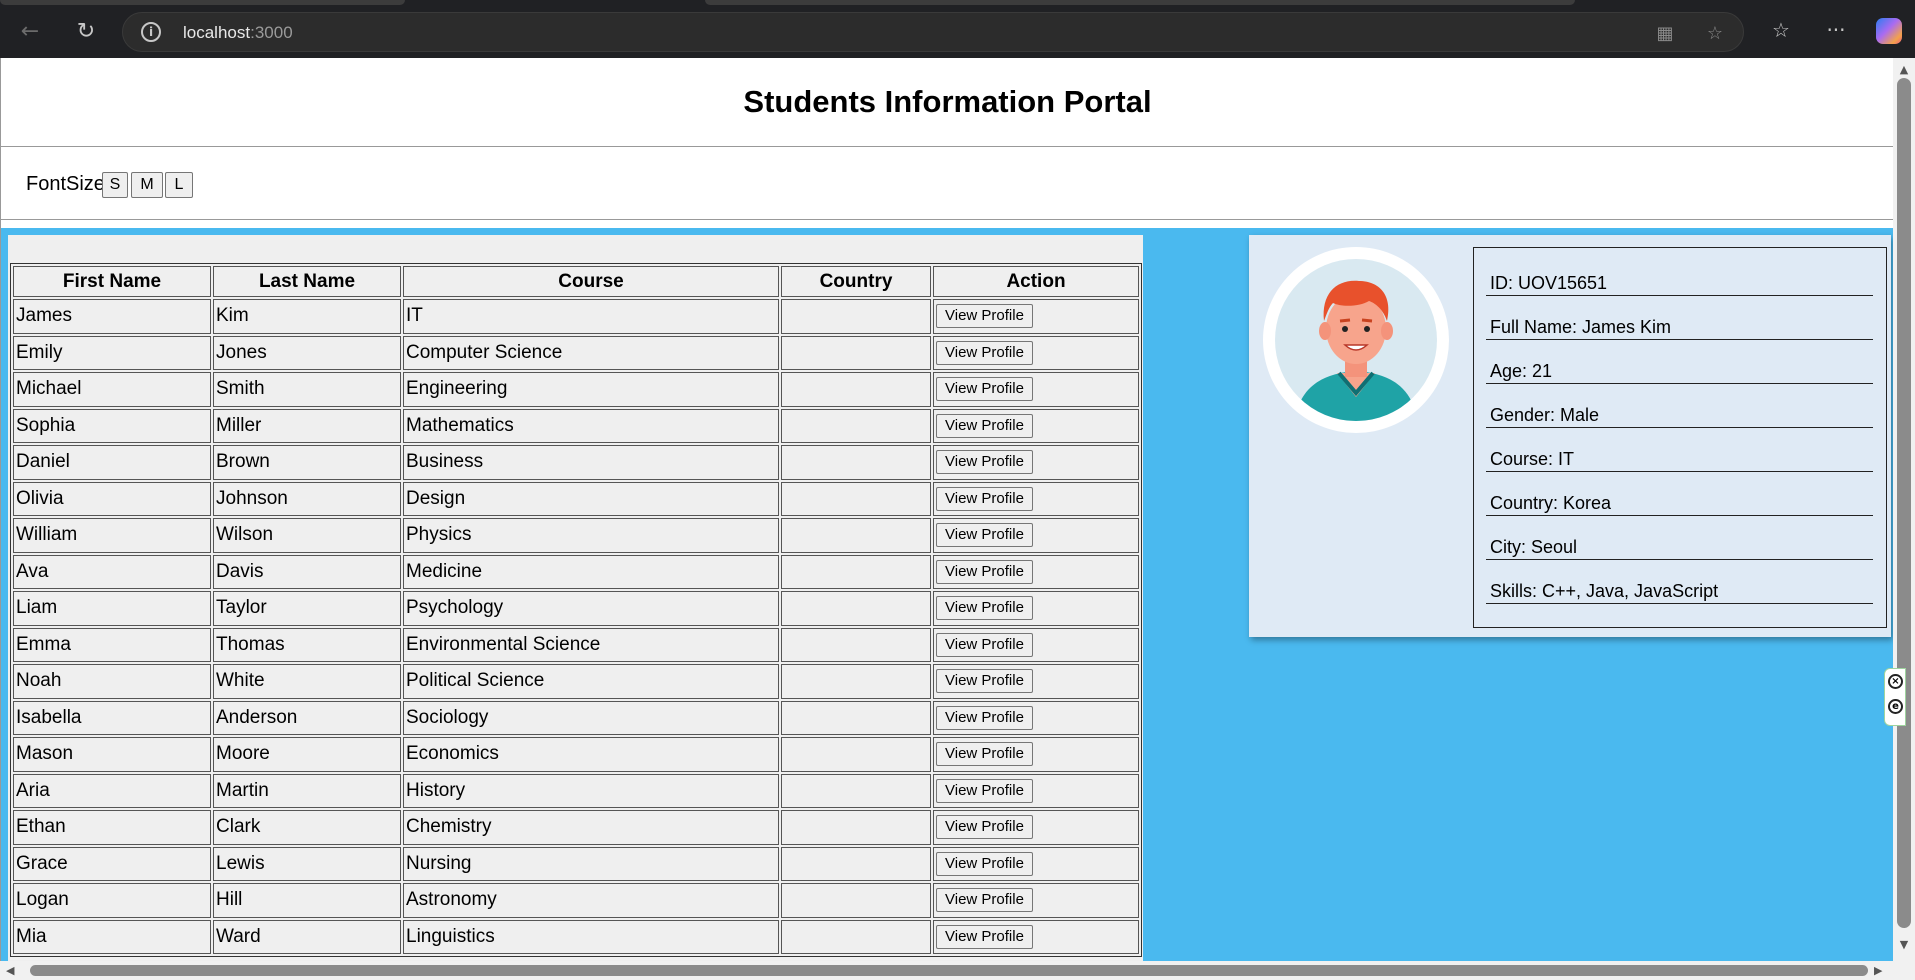  What do you see at coordinates (112, 900) in the screenshot?
I see `cell-first-name: Logan` at bounding box center [112, 900].